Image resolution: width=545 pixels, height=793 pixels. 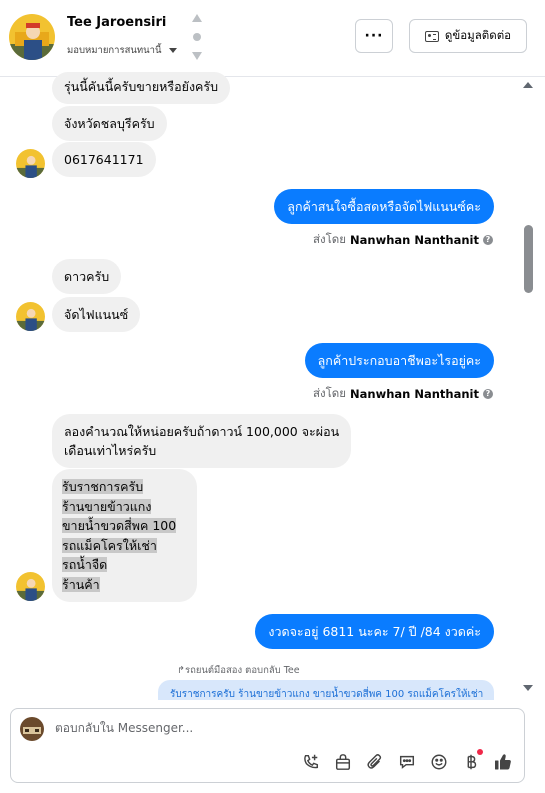 I want to click on message-line: ร้านค้า, so click(x=81, y=584).